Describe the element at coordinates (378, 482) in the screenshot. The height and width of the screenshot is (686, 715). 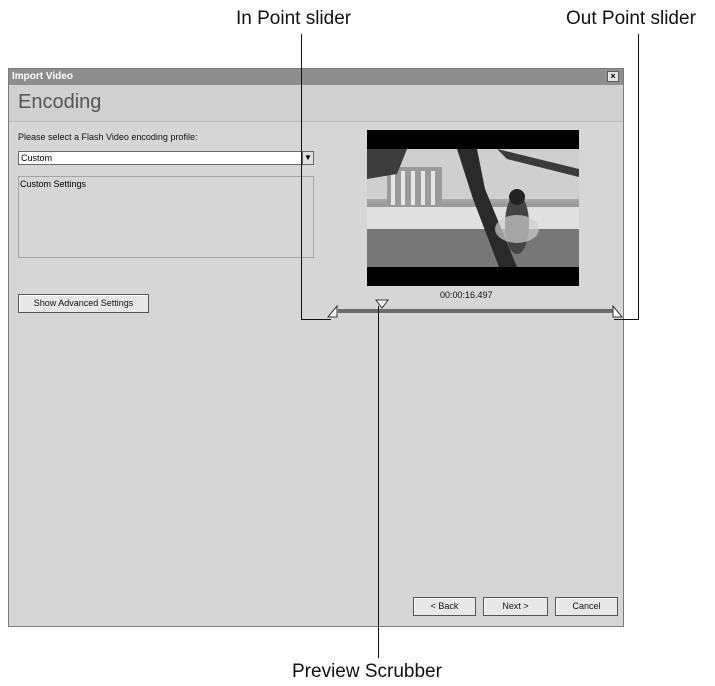
I see `scrubber-leader` at that location.